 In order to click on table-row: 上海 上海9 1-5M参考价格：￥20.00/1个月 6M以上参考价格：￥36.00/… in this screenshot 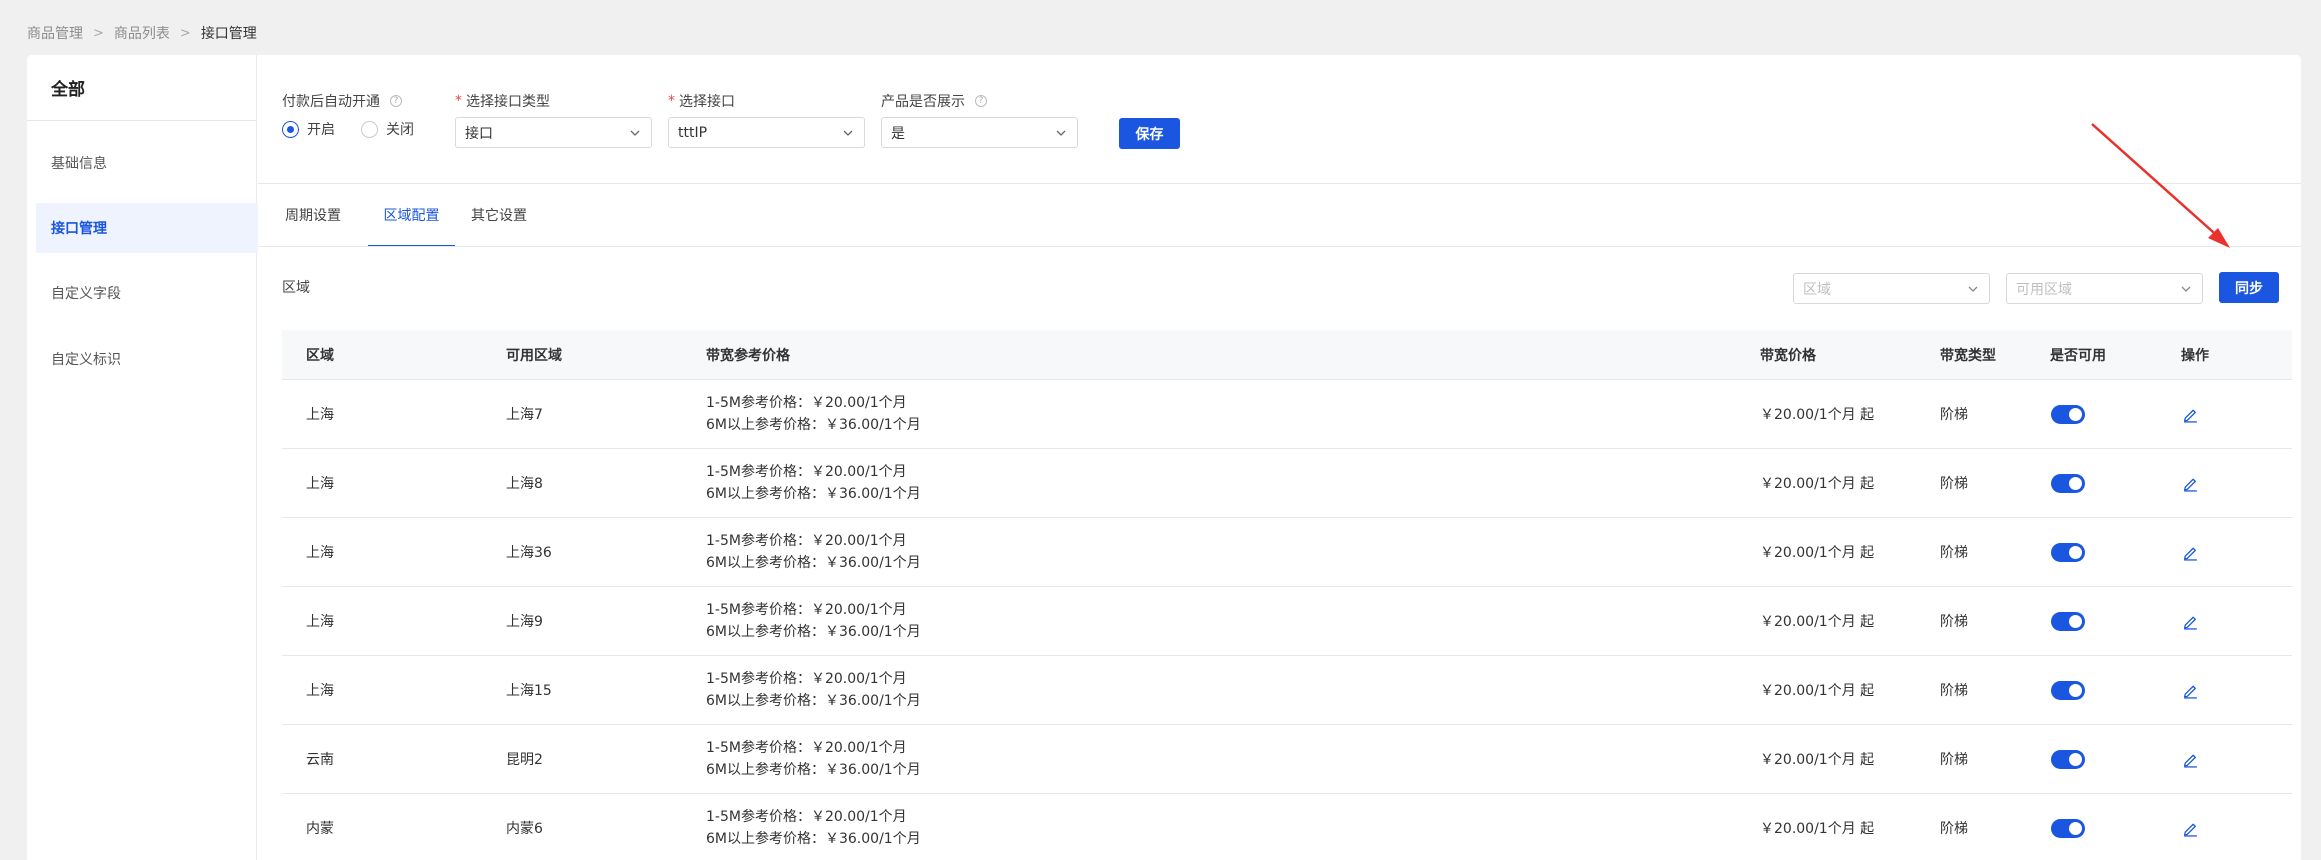, I will do `click(1287, 621)`.